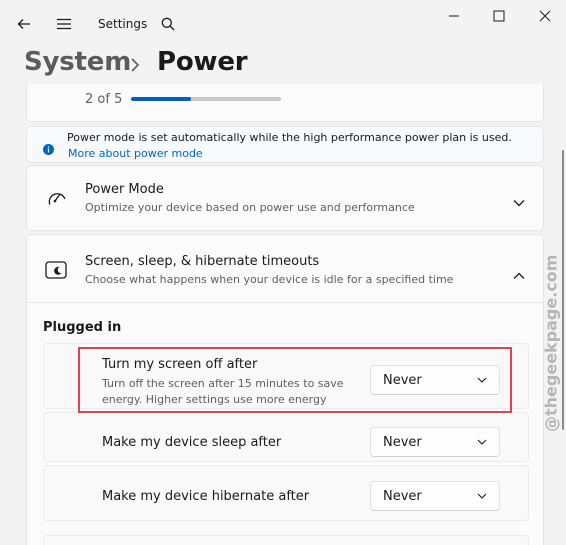 This screenshot has height=545, width=566. What do you see at coordinates (24, 24) in the screenshot?
I see `back-arrow-icon` at bounding box center [24, 24].